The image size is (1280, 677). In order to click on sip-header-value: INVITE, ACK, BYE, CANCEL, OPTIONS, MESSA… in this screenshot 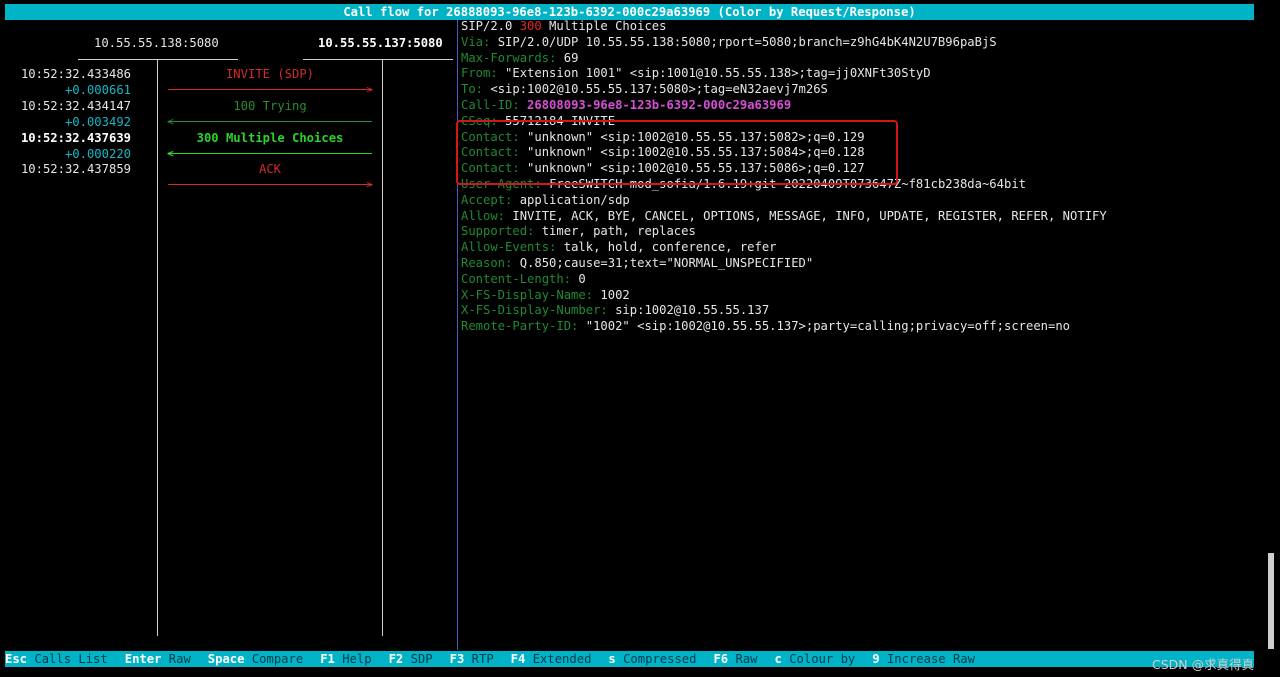, I will do `click(809, 215)`.